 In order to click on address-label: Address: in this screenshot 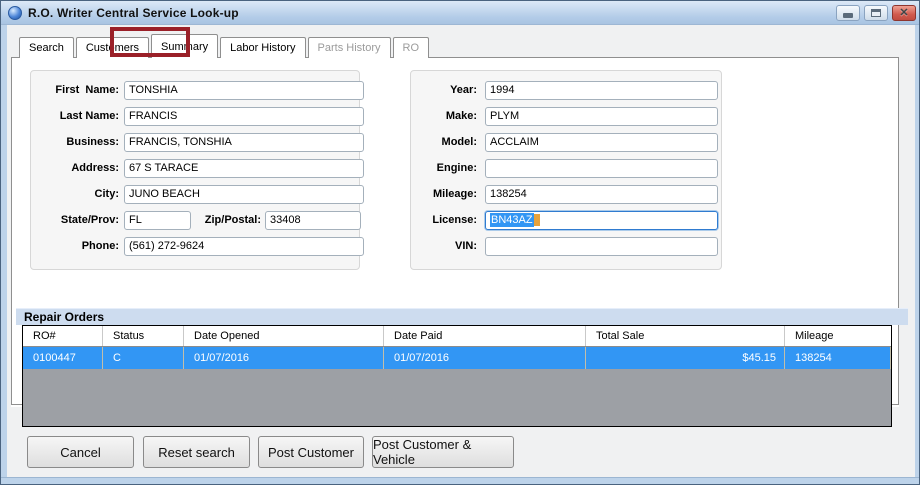, I will do `click(95, 168)`.